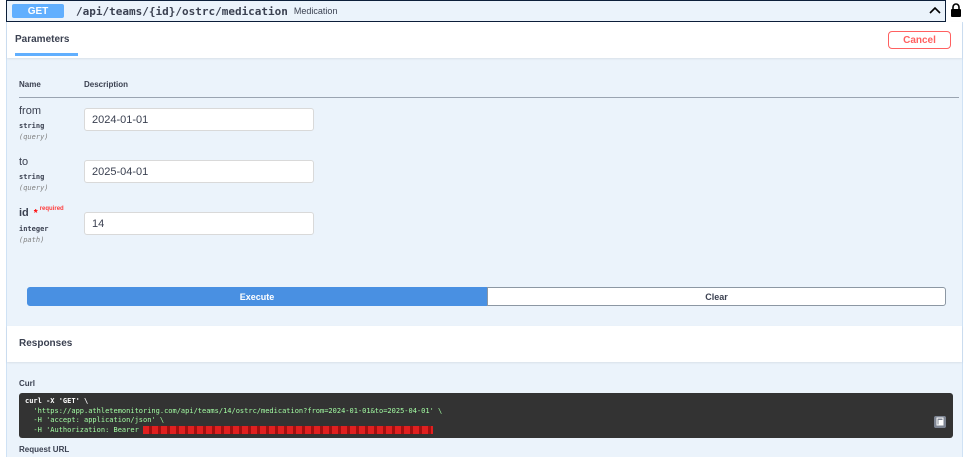 This screenshot has width=967, height=457. What do you see at coordinates (199, 119) in the screenshot?
I see `from-input` at bounding box center [199, 119].